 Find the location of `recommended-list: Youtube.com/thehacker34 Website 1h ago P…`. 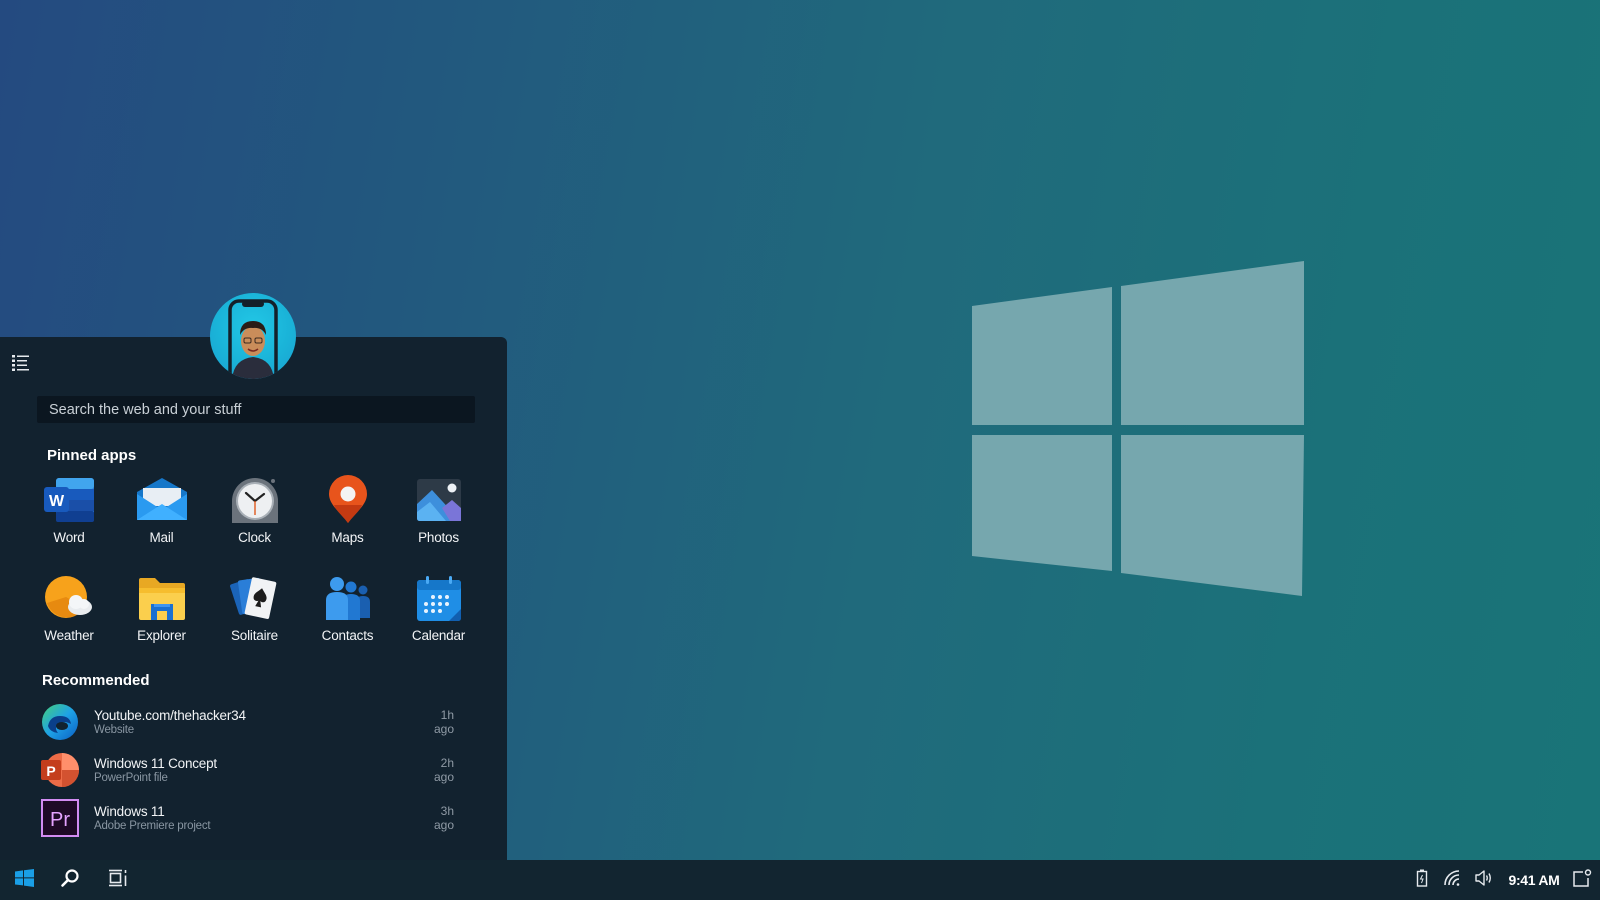

recommended-list: Youtube.com/thehacker34 Website 1h ago P… is located at coordinates (255, 770).